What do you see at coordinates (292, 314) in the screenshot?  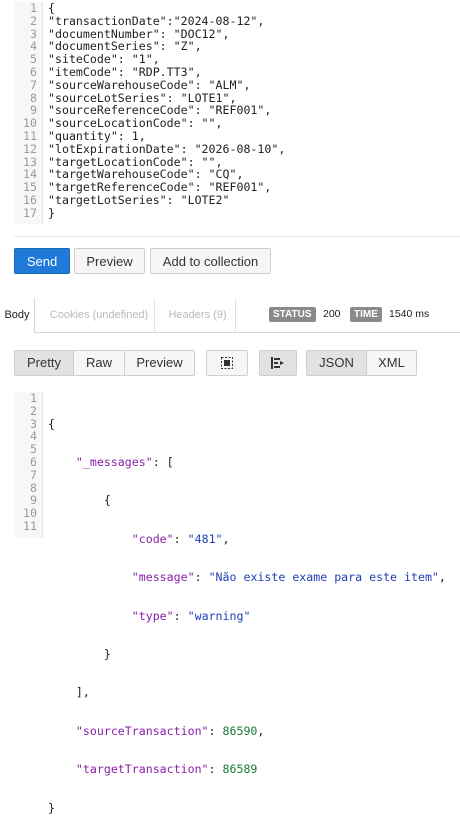 I see `status-badge: STATUS` at bounding box center [292, 314].